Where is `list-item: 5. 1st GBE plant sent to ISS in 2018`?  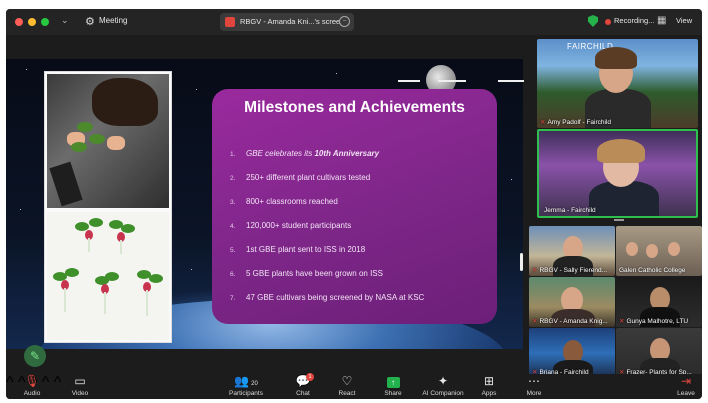 list-item: 5. 1st GBE plant sent to ISS in 2018 is located at coordinates (298, 249).